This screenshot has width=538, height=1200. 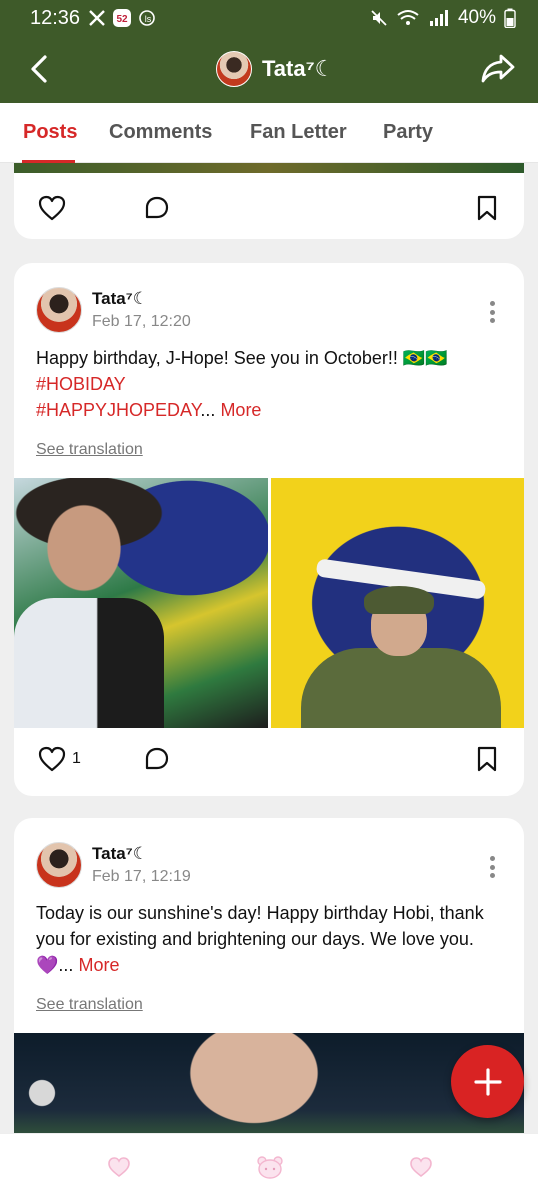 What do you see at coordinates (141, 310) in the screenshot?
I see `post-meta: Tata⁷☾ Feb 17, 12:20` at bounding box center [141, 310].